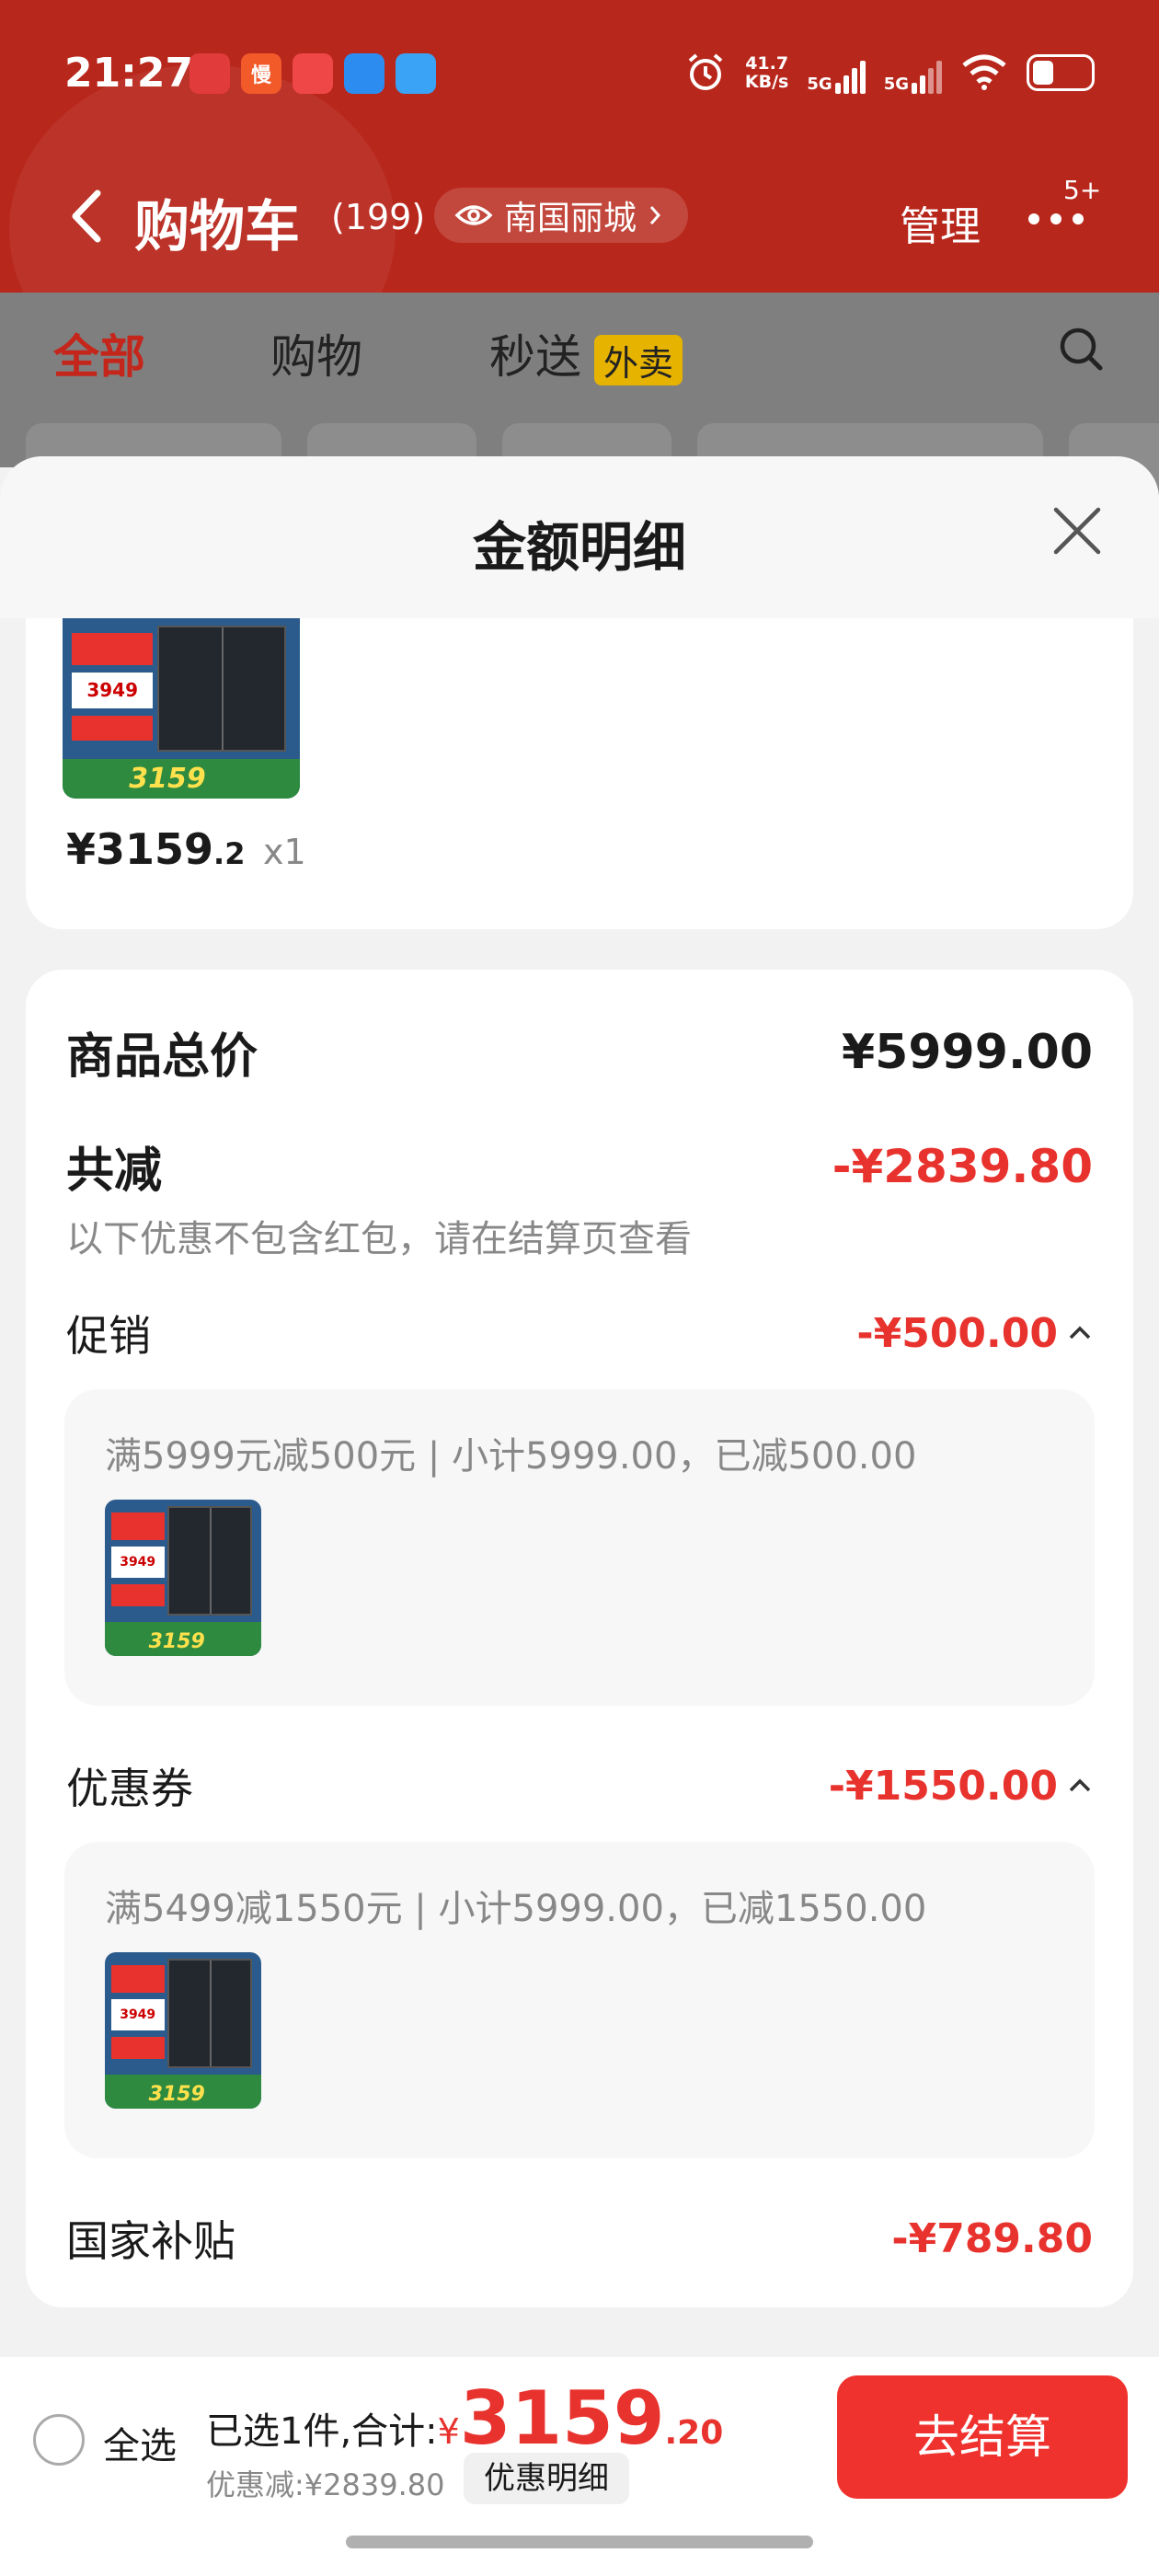  What do you see at coordinates (579, 73) in the screenshot?
I see `status-bar: 21:27 慢 41.7 KB/s 5G 5G` at bounding box center [579, 73].